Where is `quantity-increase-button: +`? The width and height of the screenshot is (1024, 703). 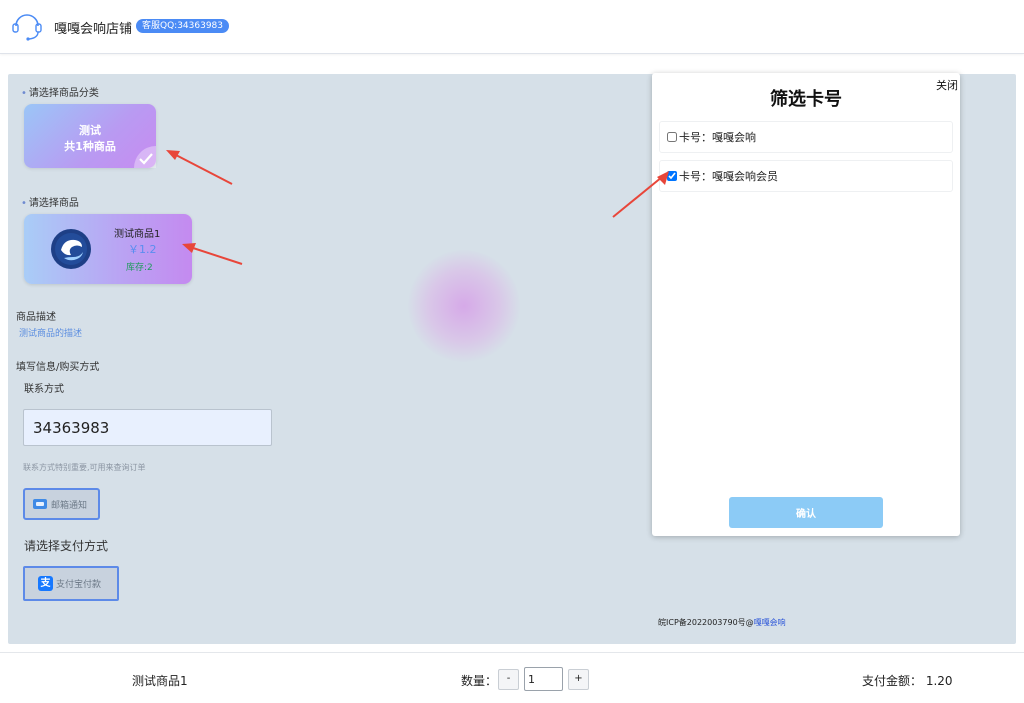
quantity-increase-button: + is located at coordinates (578, 679).